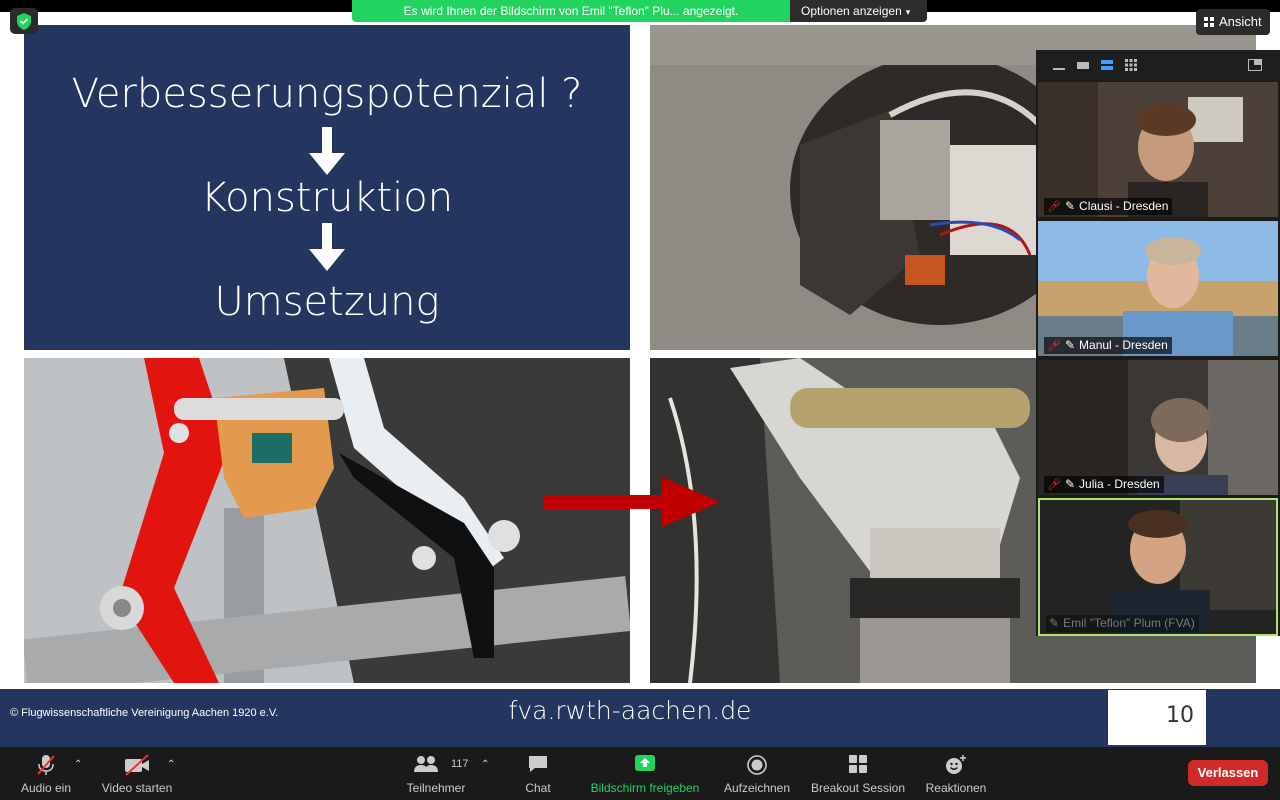 This screenshot has height=800, width=1280. I want to click on reactions-button: Reaktionen, so click(956, 773).